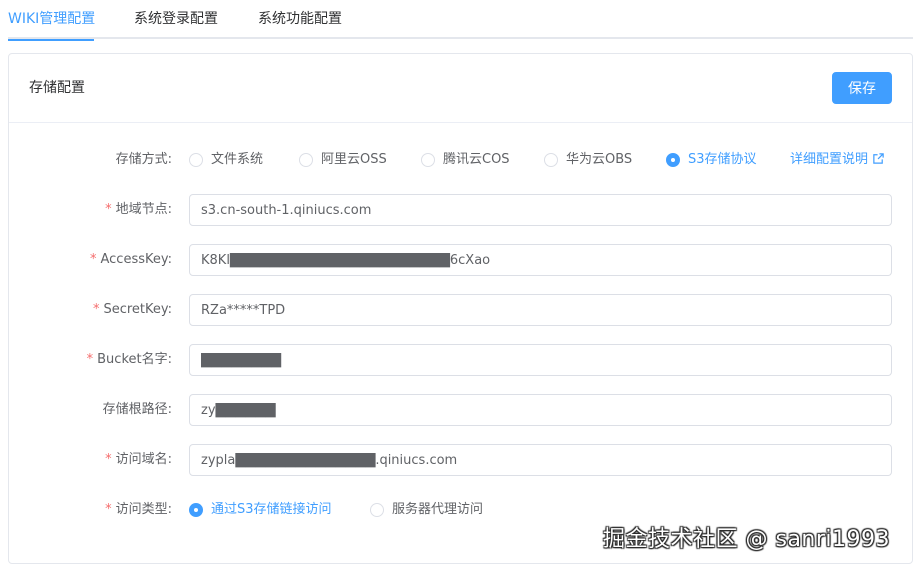  Describe the element at coordinates (90, 210) in the screenshot. I see `region-label: * 地域节点:` at that location.